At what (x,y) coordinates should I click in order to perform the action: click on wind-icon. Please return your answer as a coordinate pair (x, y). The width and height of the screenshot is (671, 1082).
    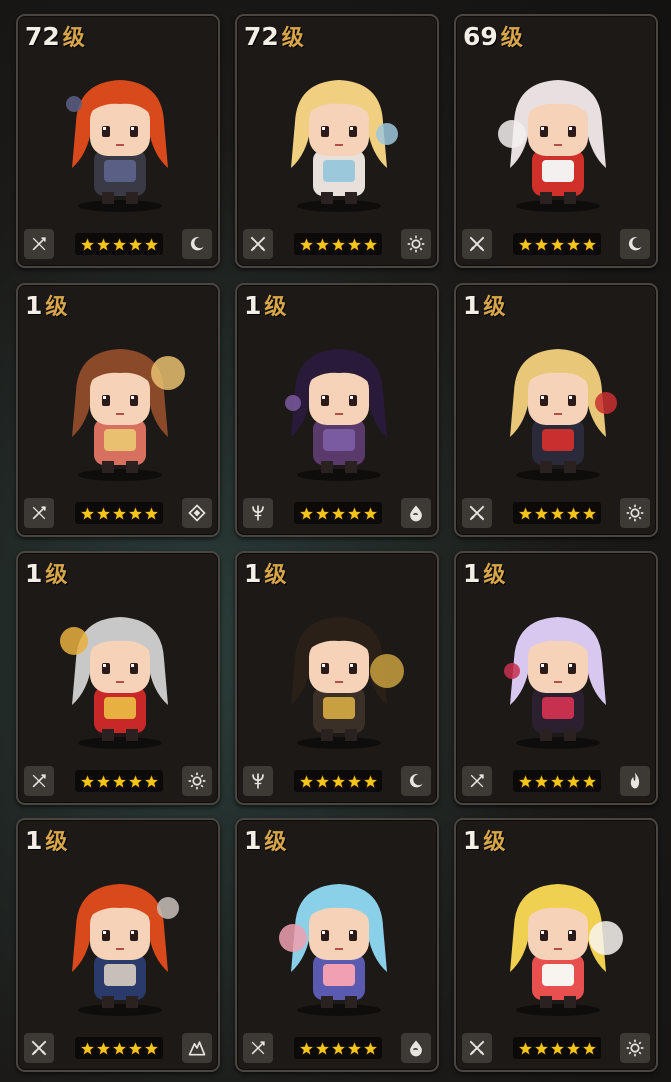
    Looking at the image, I should click on (197, 513).